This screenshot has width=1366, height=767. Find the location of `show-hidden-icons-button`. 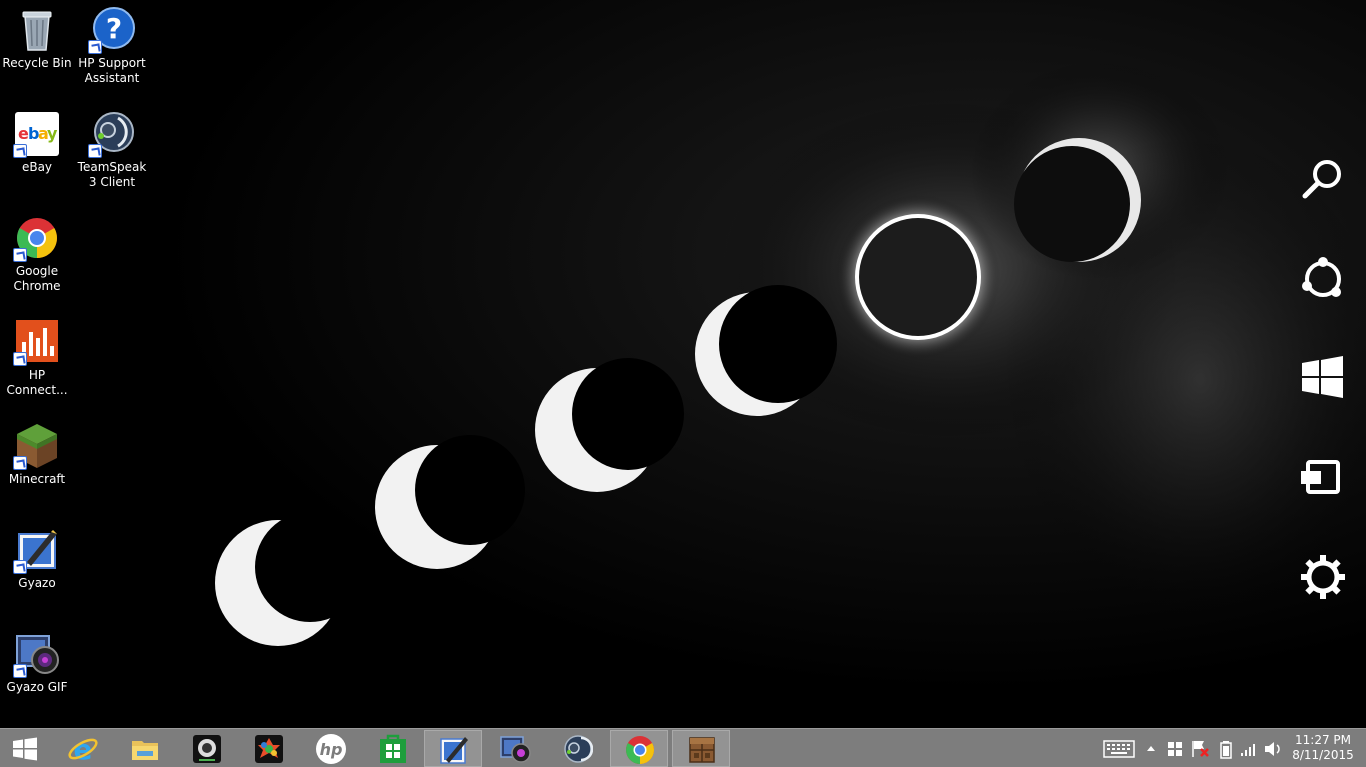

show-hidden-icons-button is located at coordinates (1151, 748).